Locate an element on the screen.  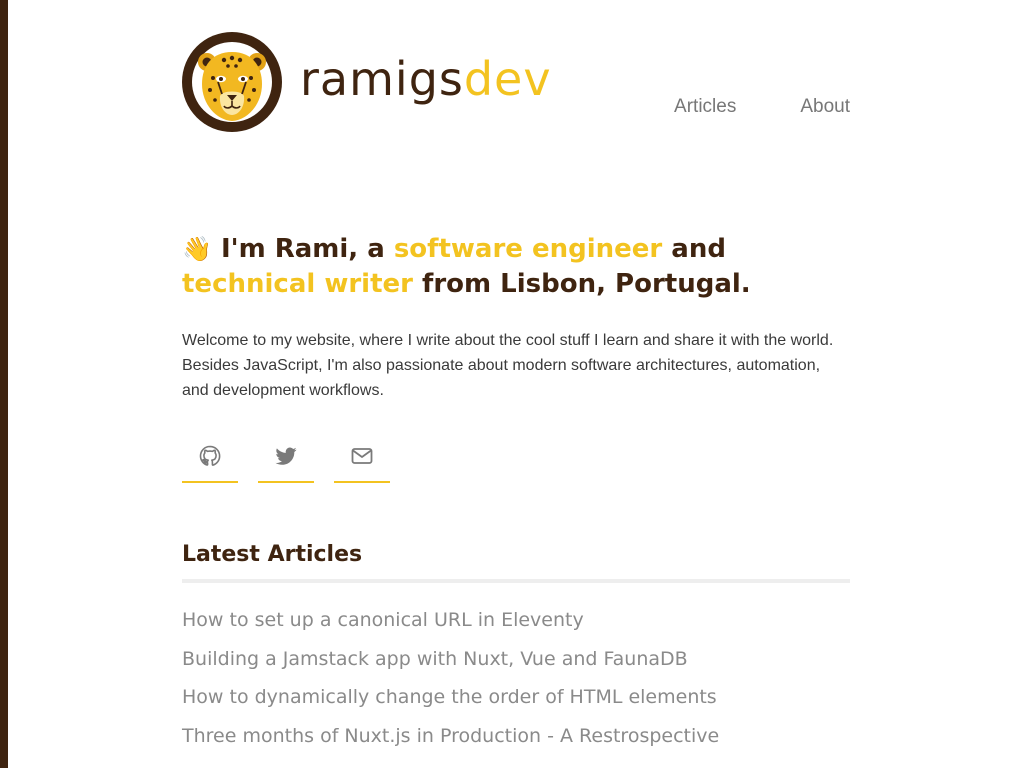
twitter-link is located at coordinates (286, 456).